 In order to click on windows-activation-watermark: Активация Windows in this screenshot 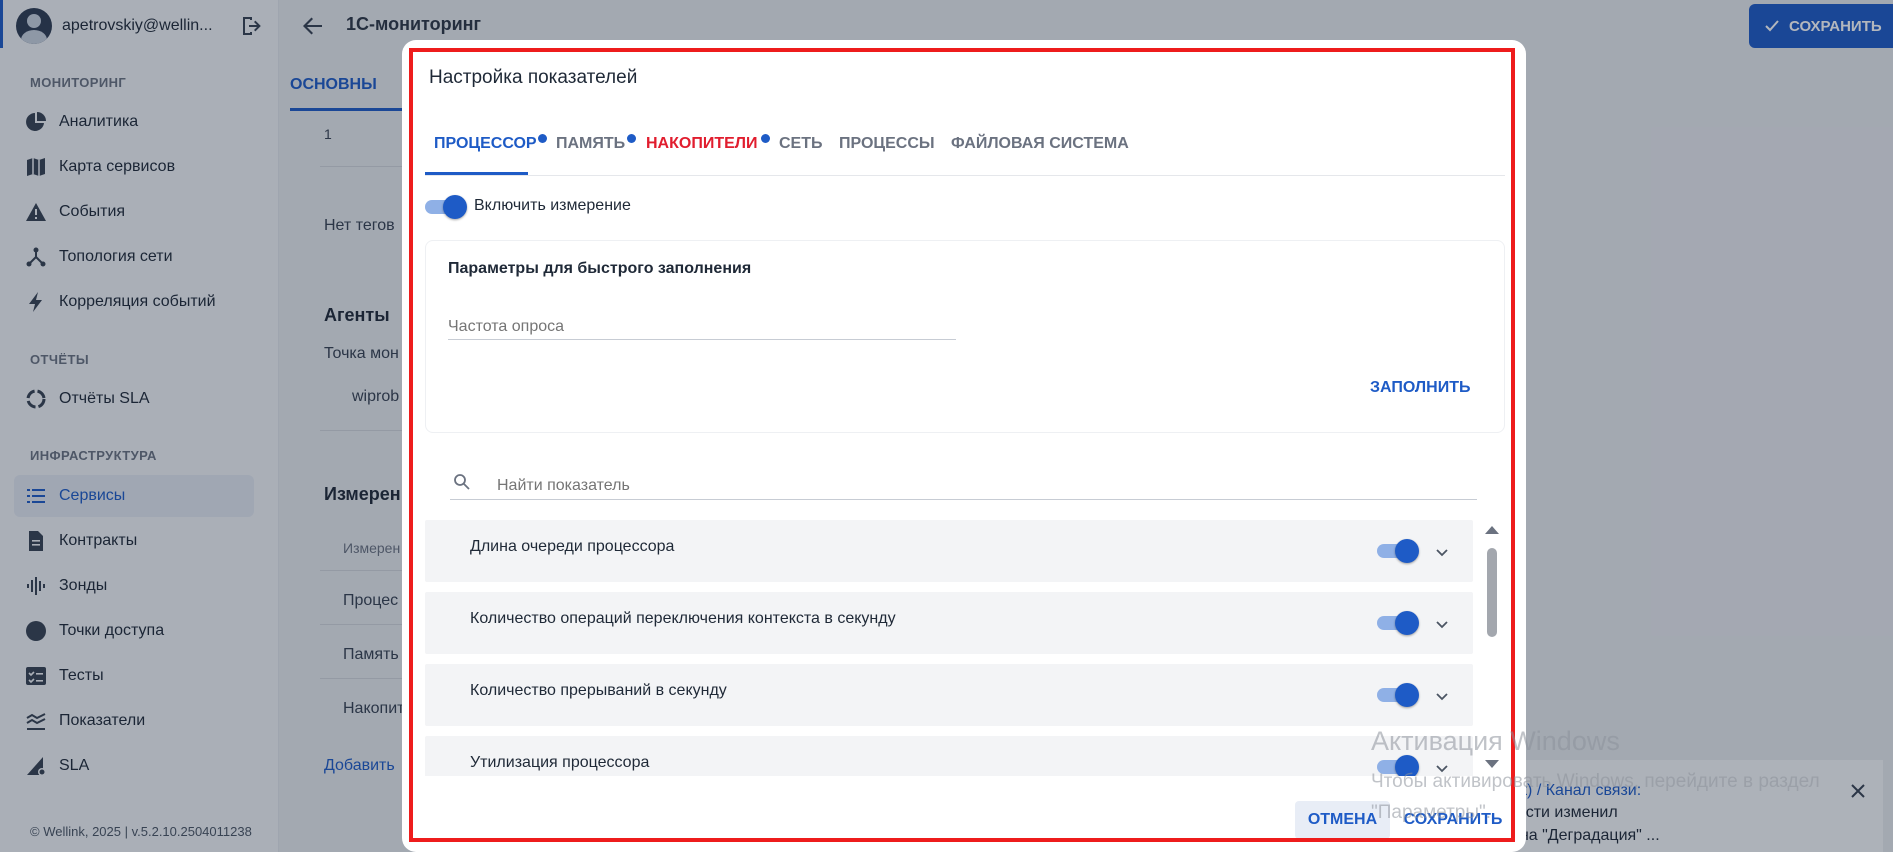, I will do `click(1495, 741)`.